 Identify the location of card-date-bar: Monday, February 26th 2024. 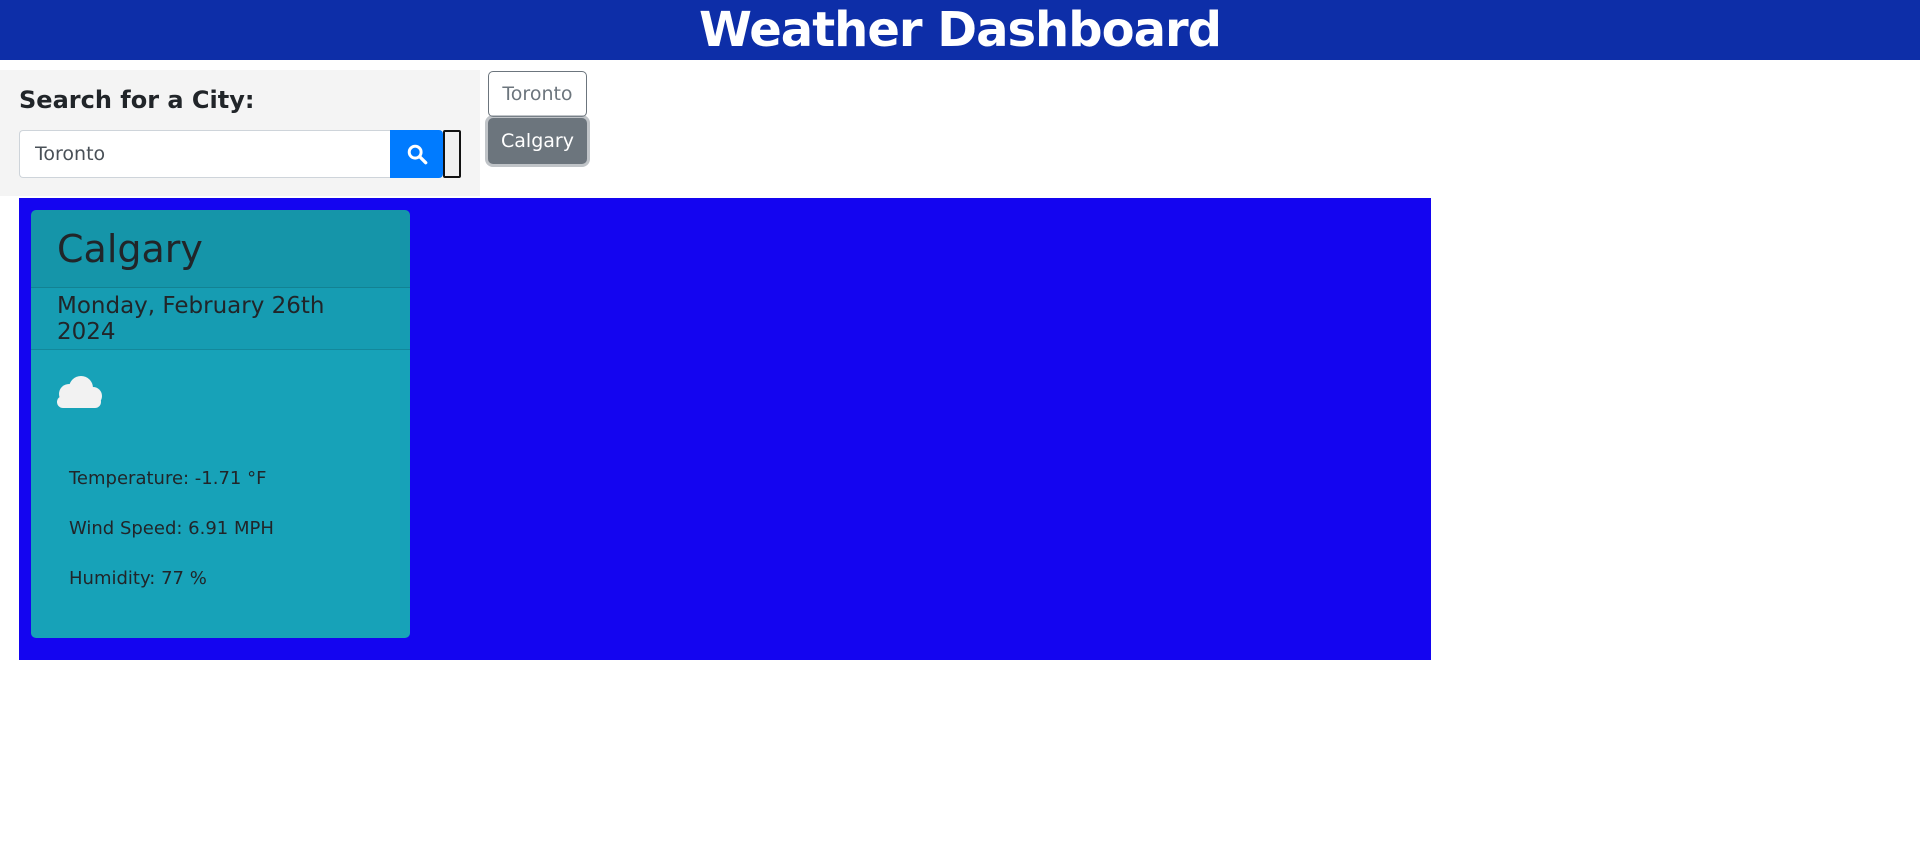
(220, 319).